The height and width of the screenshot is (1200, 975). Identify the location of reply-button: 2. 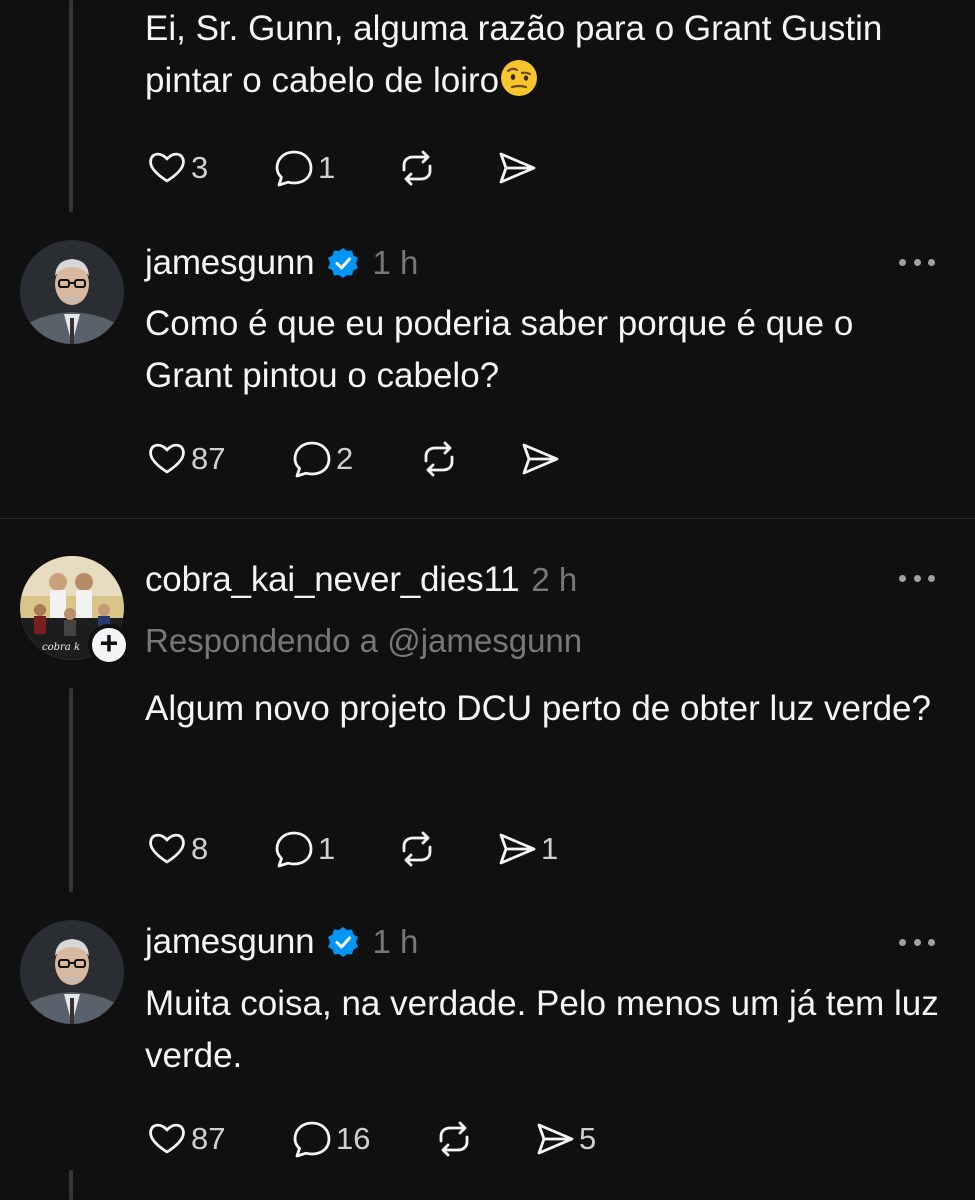
(321, 459).